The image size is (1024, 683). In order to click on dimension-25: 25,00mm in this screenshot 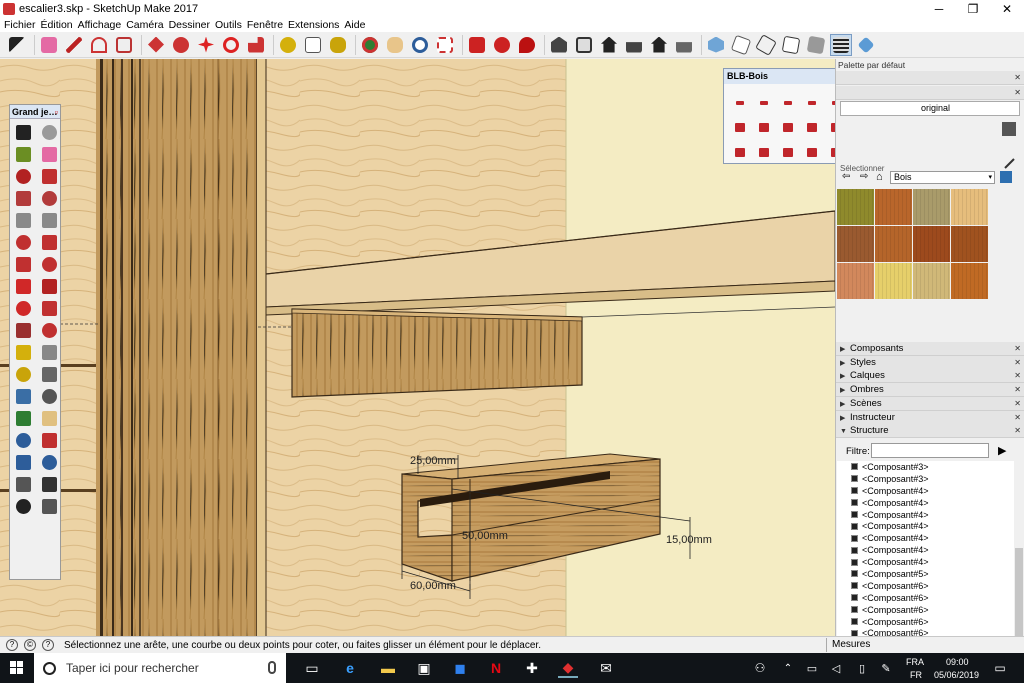, I will do `click(433, 461)`.